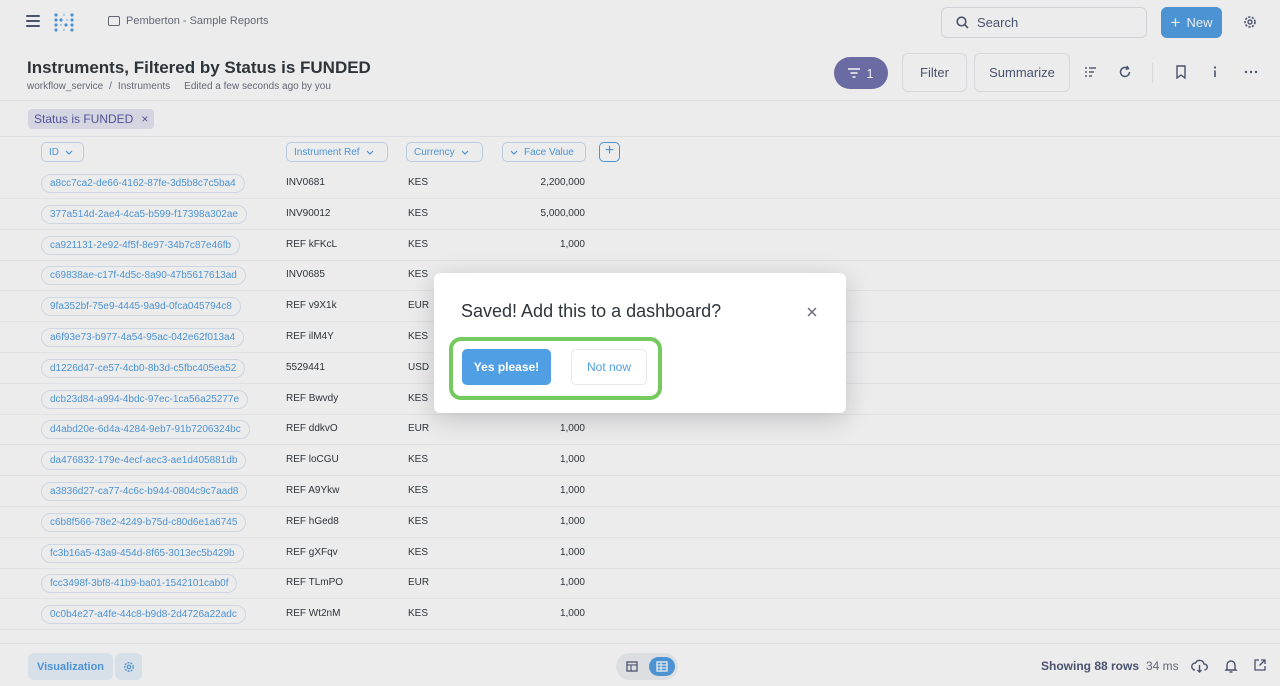 The image size is (1280, 686). What do you see at coordinates (506, 367) in the screenshot?
I see `yes-please-button: Yes please!` at bounding box center [506, 367].